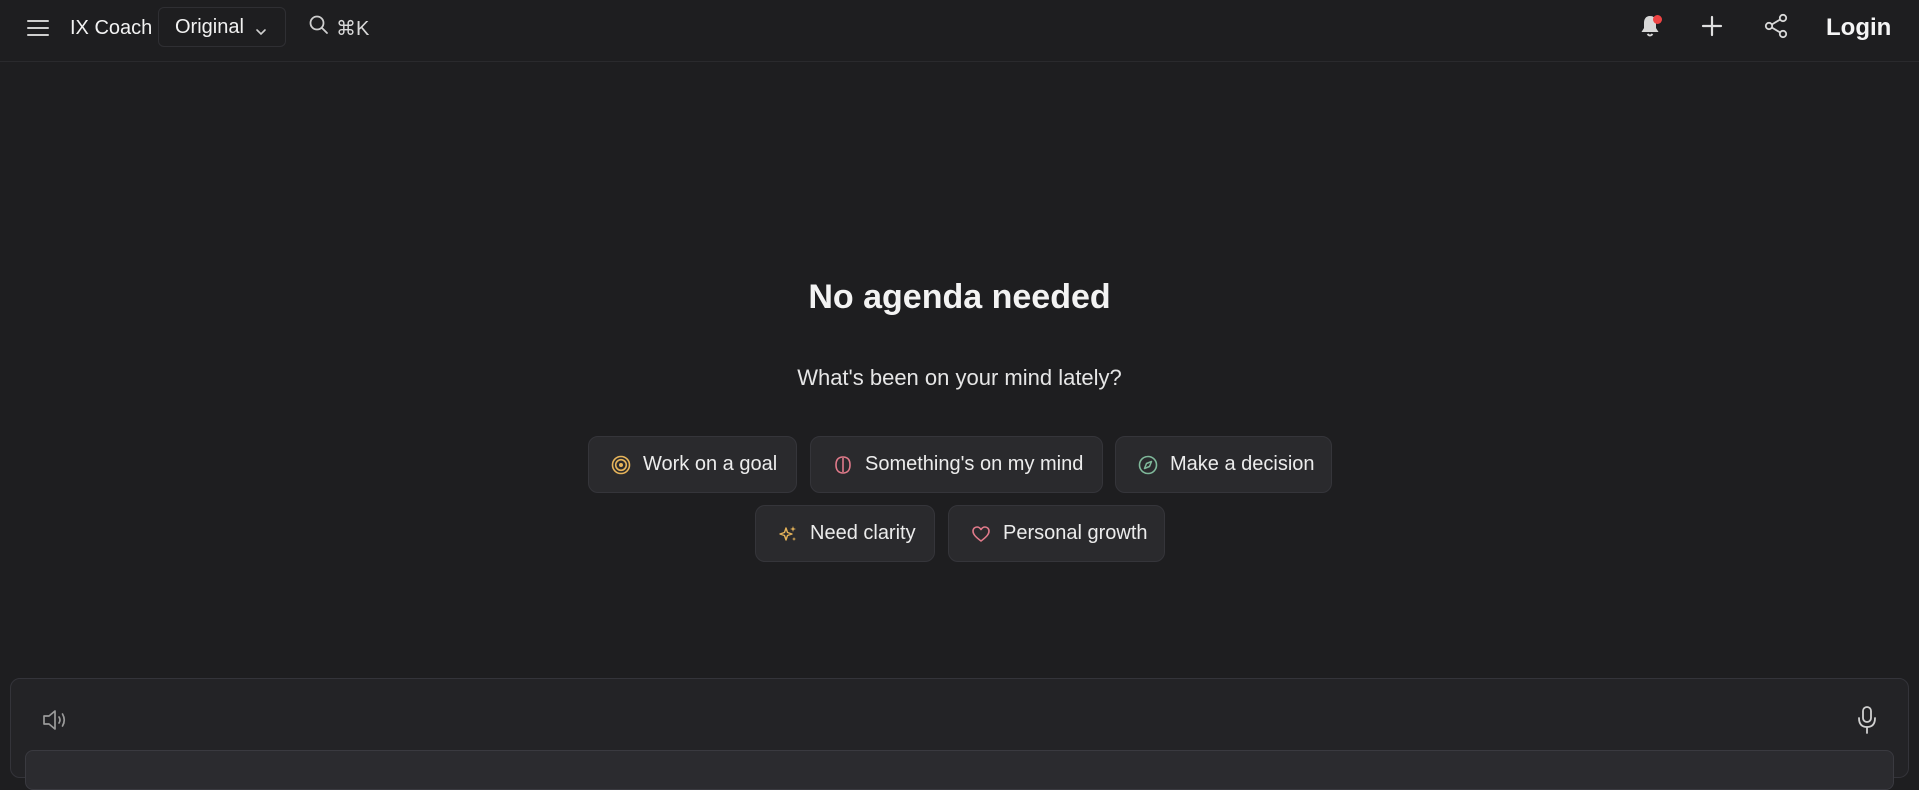  Describe the element at coordinates (1148, 465) in the screenshot. I see `compass-icon` at that location.